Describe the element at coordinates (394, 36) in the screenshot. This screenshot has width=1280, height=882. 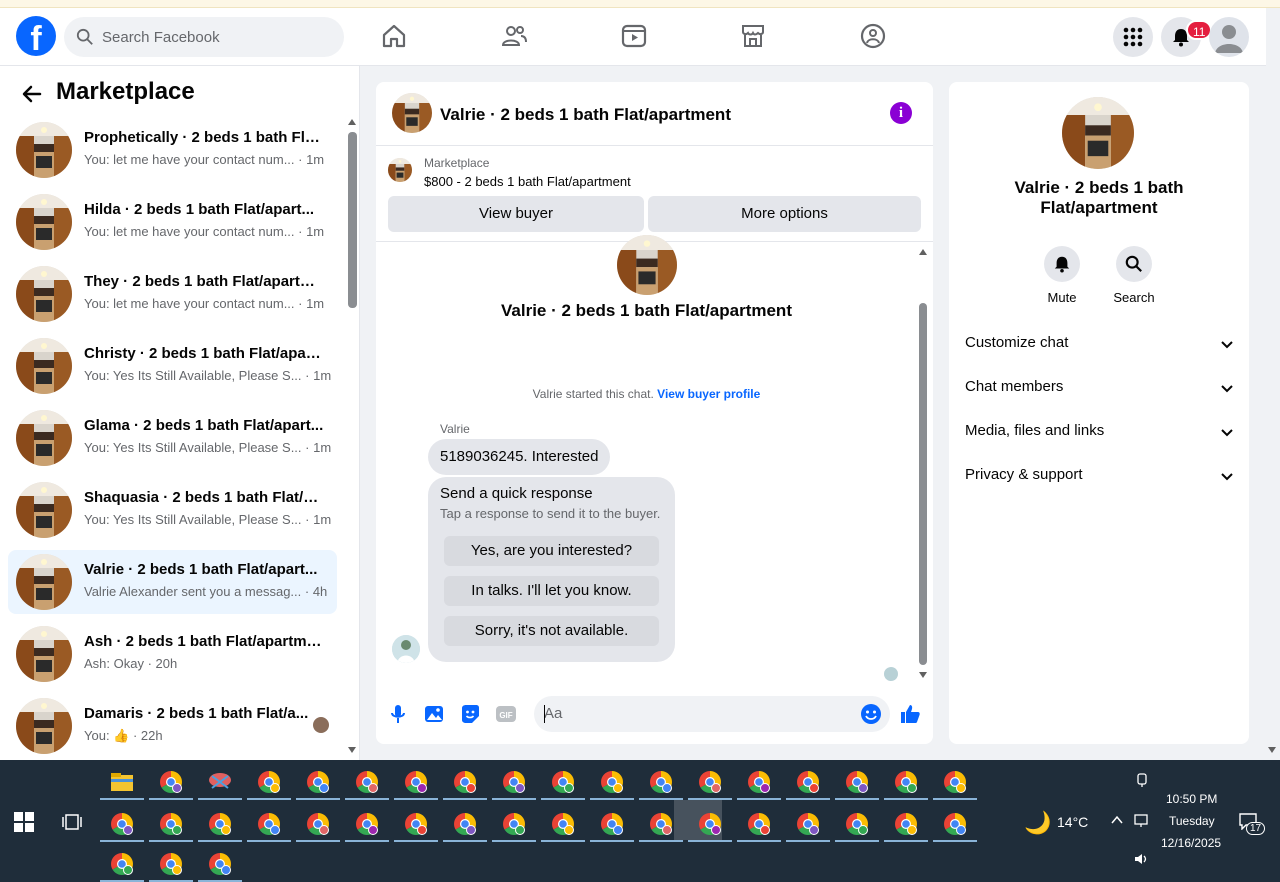
I see `home-icon` at that location.